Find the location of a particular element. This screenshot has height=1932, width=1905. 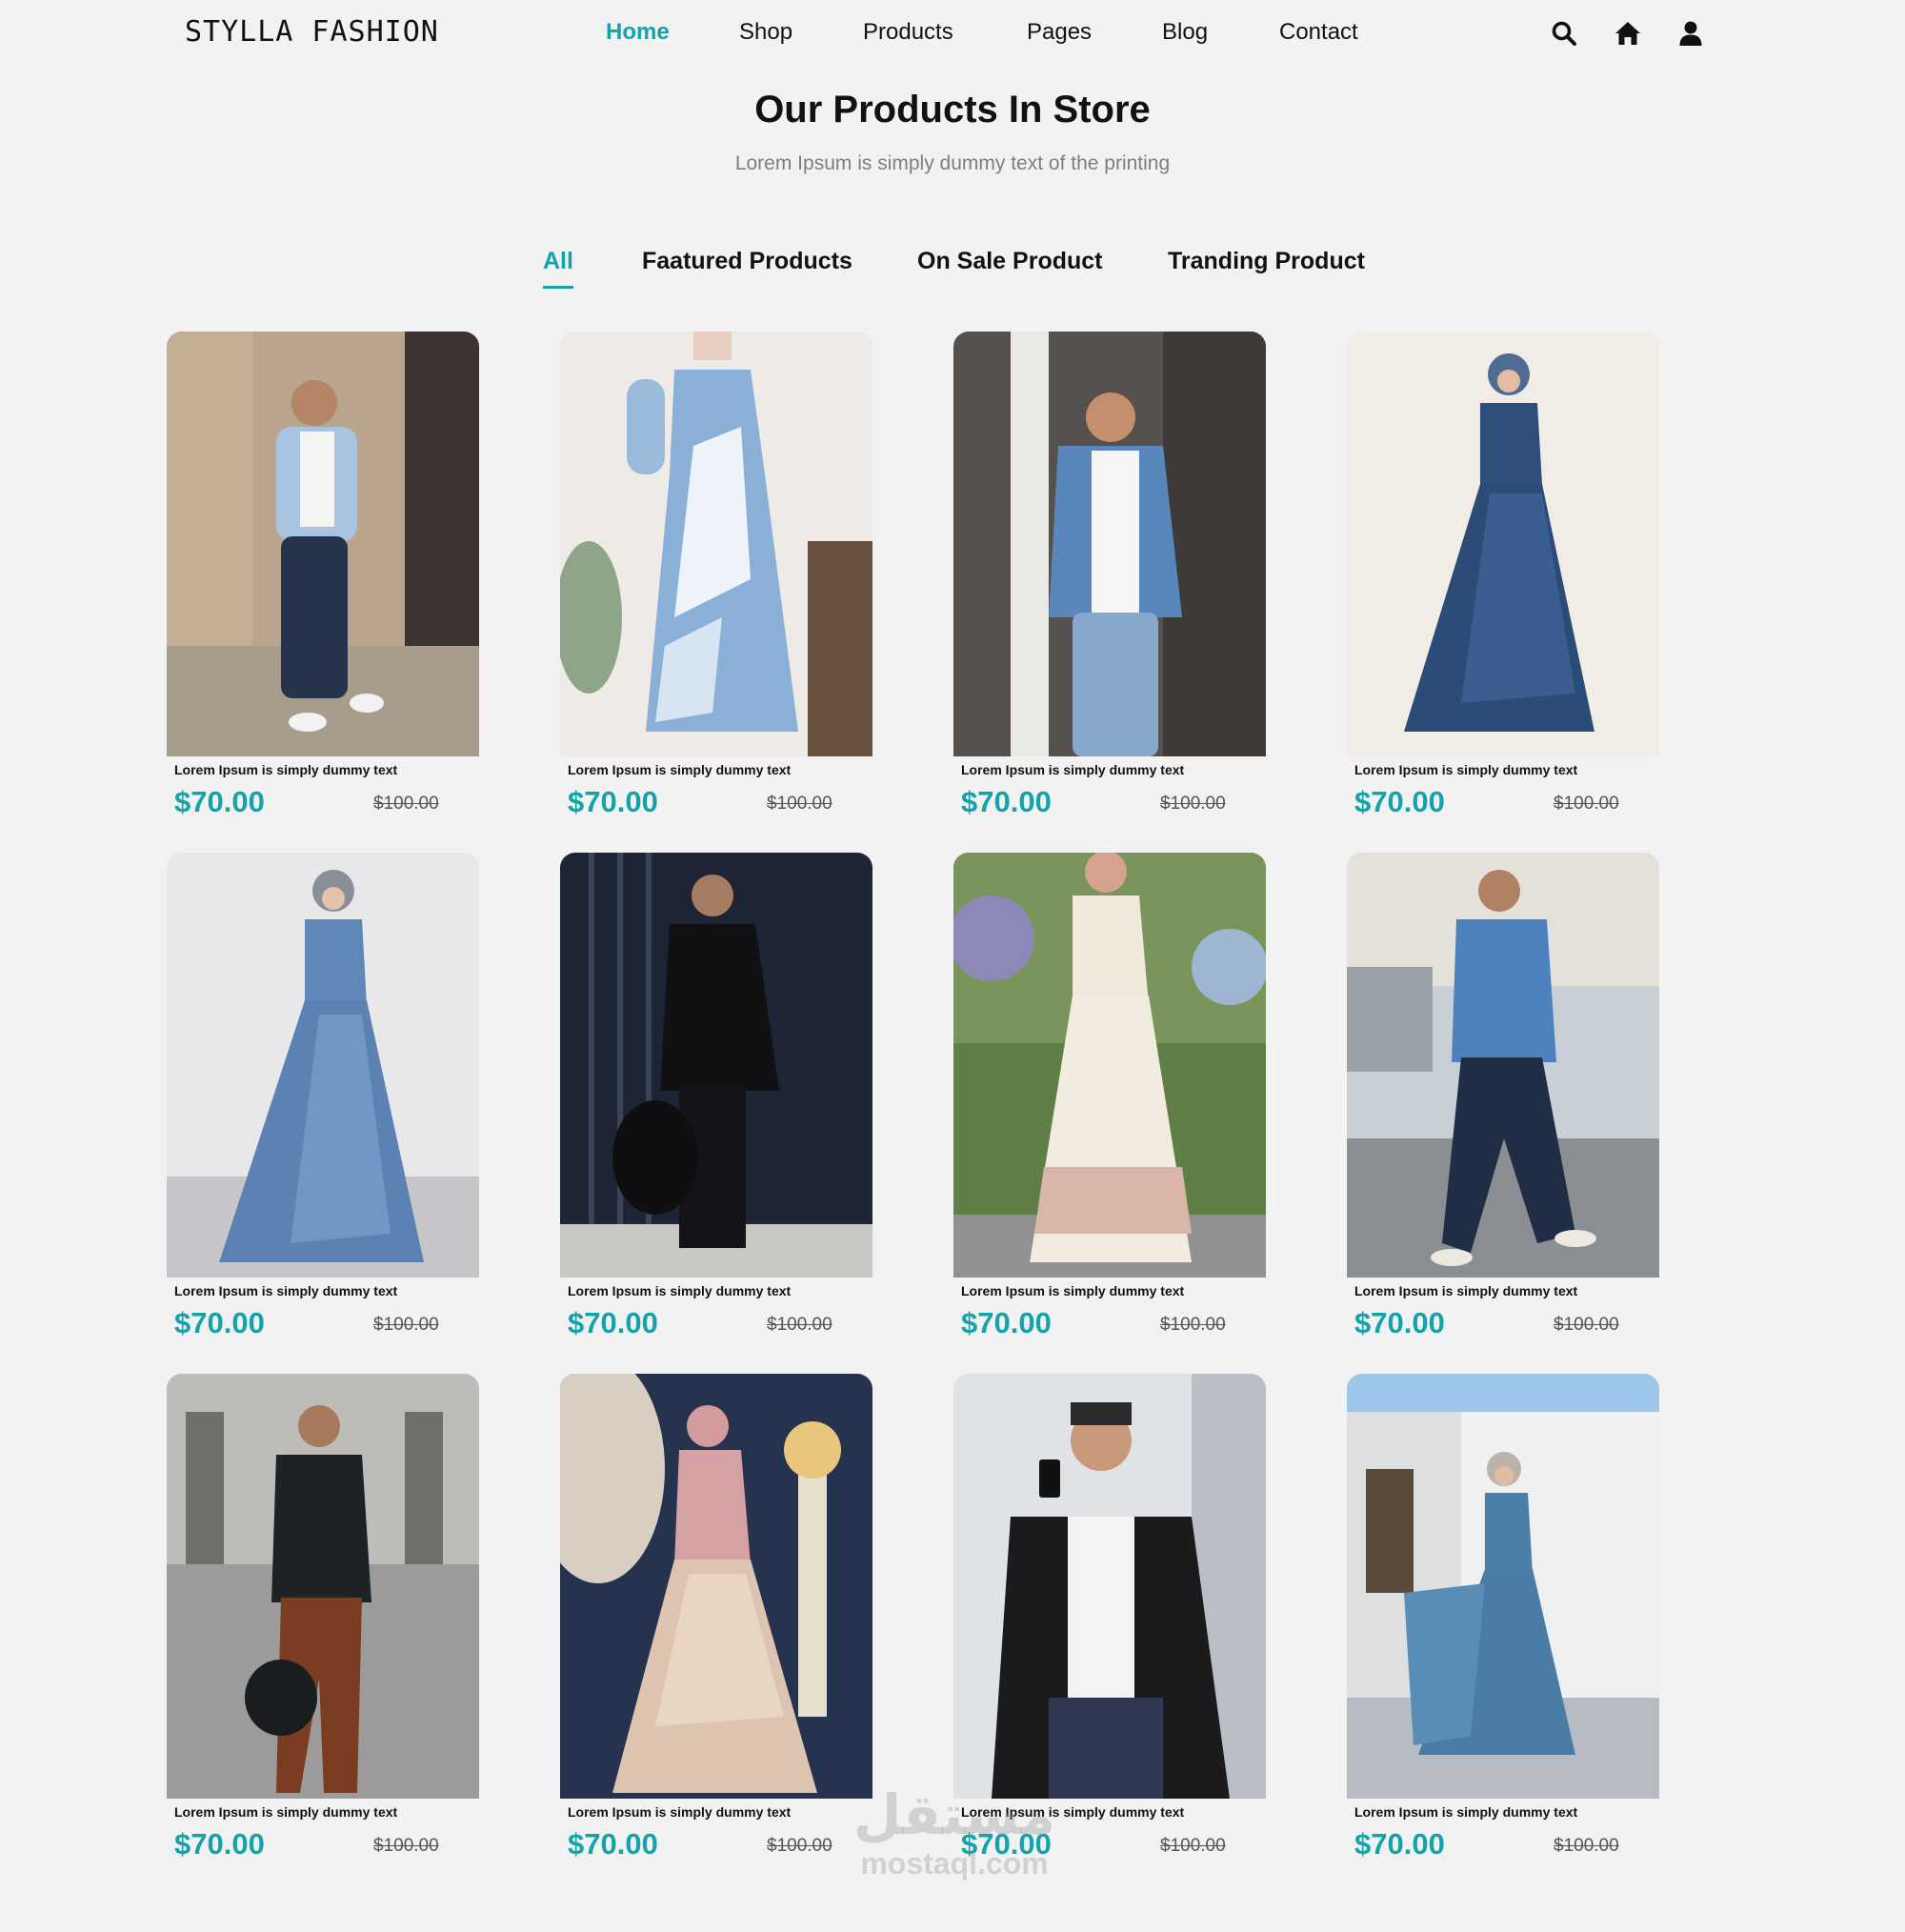

woman-sequin-gown-photo is located at coordinates (716, 1587).